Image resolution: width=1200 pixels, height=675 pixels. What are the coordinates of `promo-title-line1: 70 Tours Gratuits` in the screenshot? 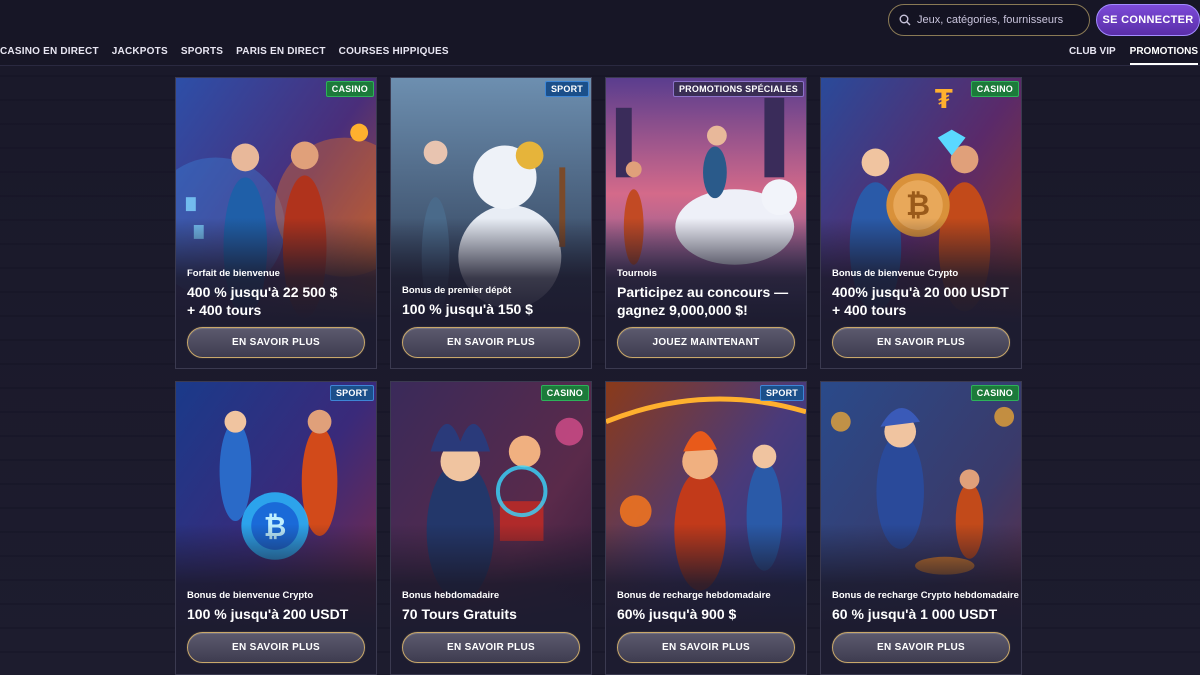 It's located at (459, 614).